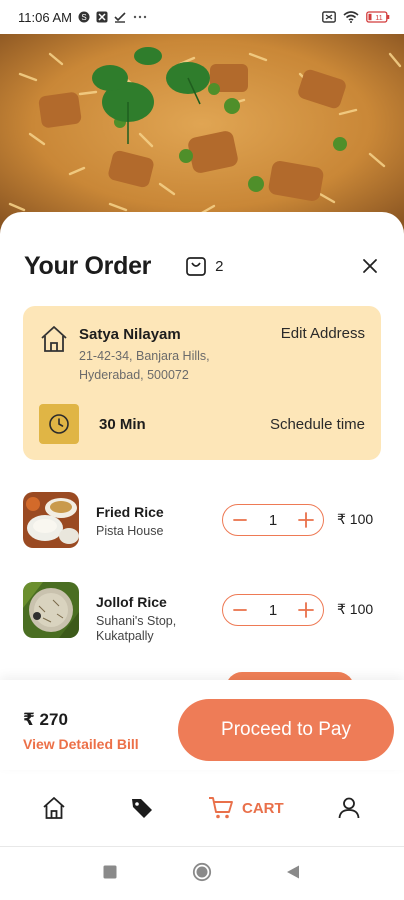  I want to click on nav-offers, so click(142, 808).